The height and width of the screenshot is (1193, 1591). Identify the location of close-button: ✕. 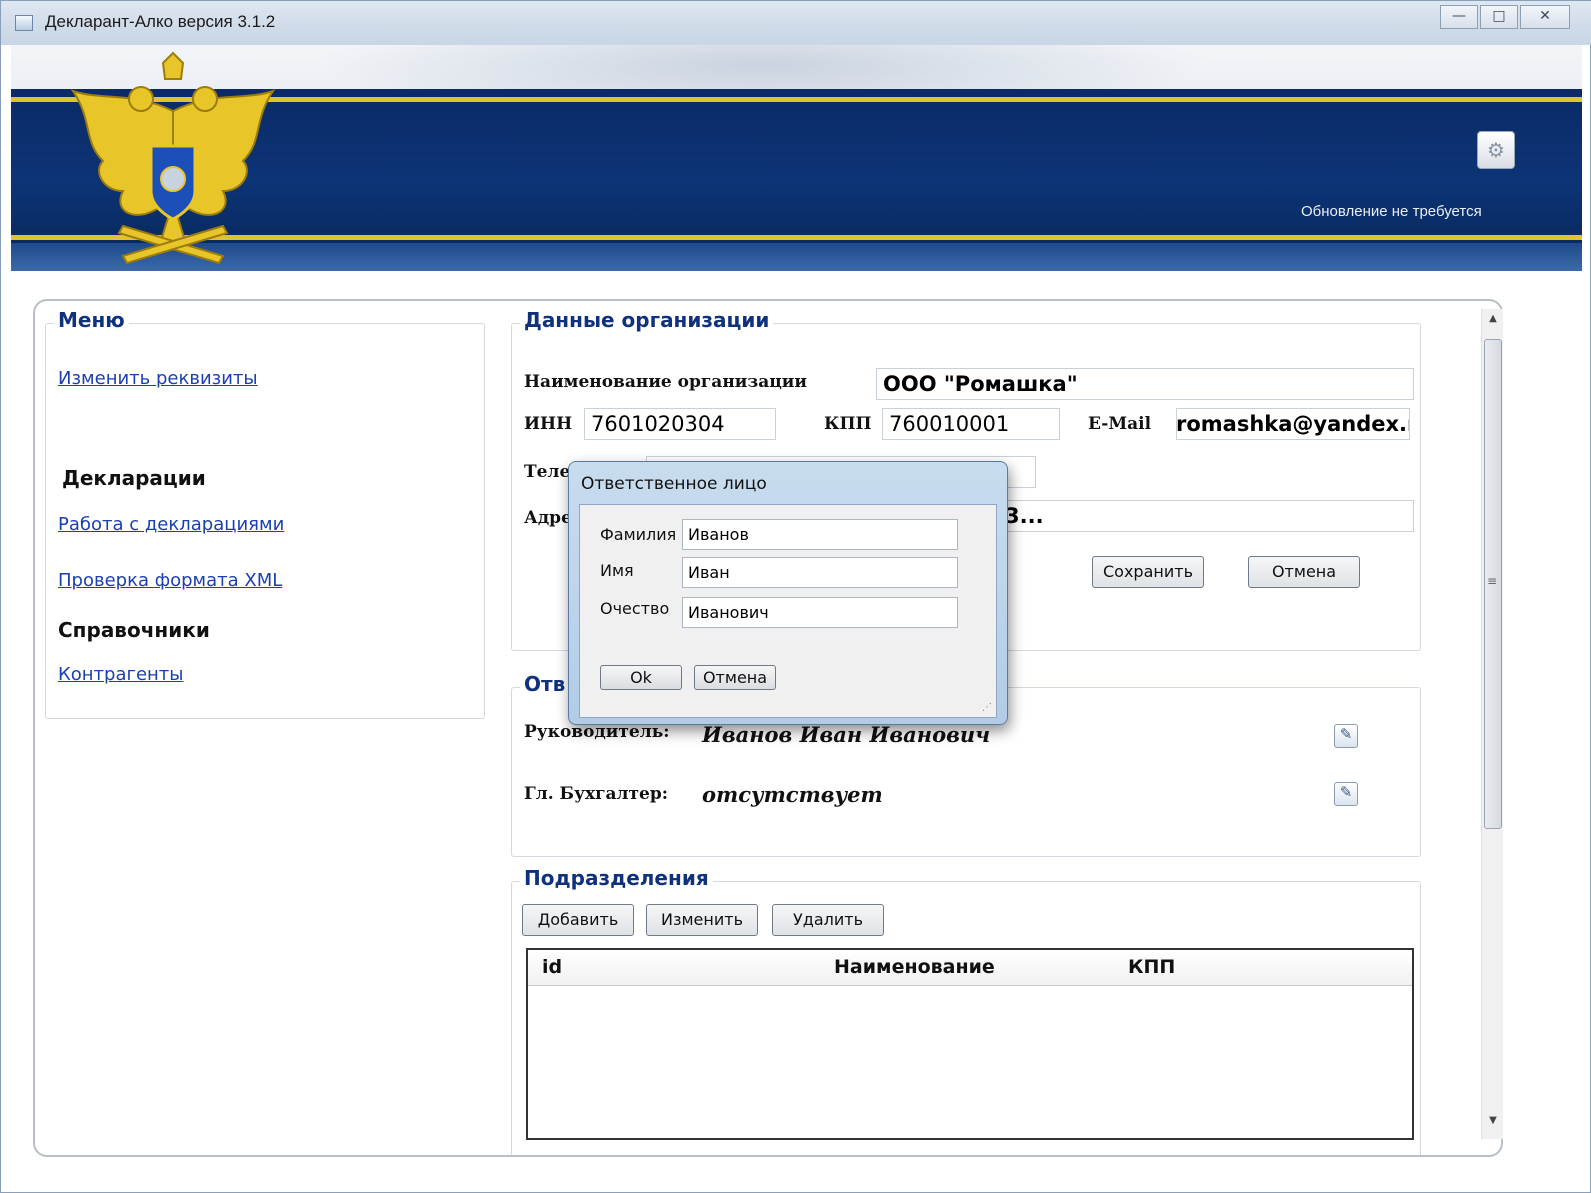
(1545, 17).